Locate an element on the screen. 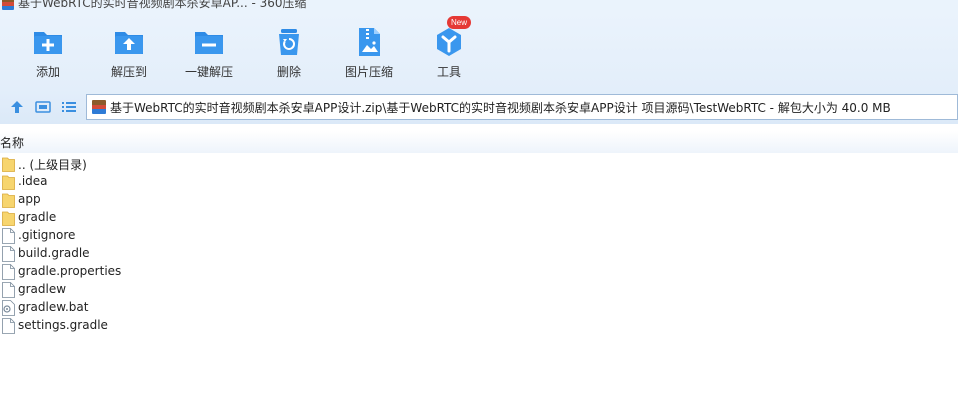 This screenshot has width=958, height=415. file-name: app is located at coordinates (29, 199).